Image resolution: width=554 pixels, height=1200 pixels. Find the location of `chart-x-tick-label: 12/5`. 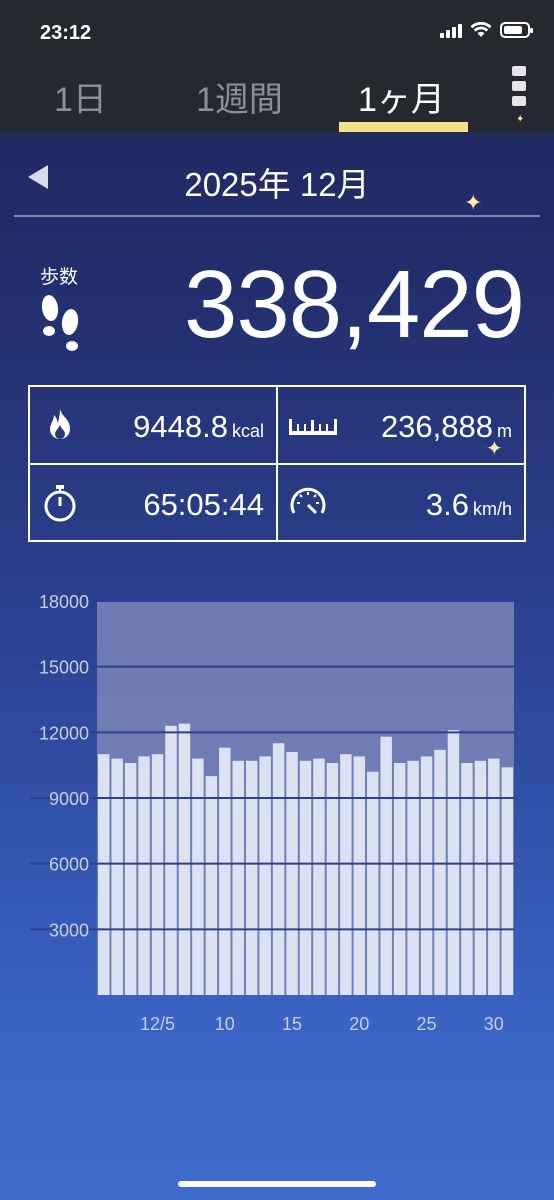

chart-x-tick-label: 12/5 is located at coordinates (157, 1024).